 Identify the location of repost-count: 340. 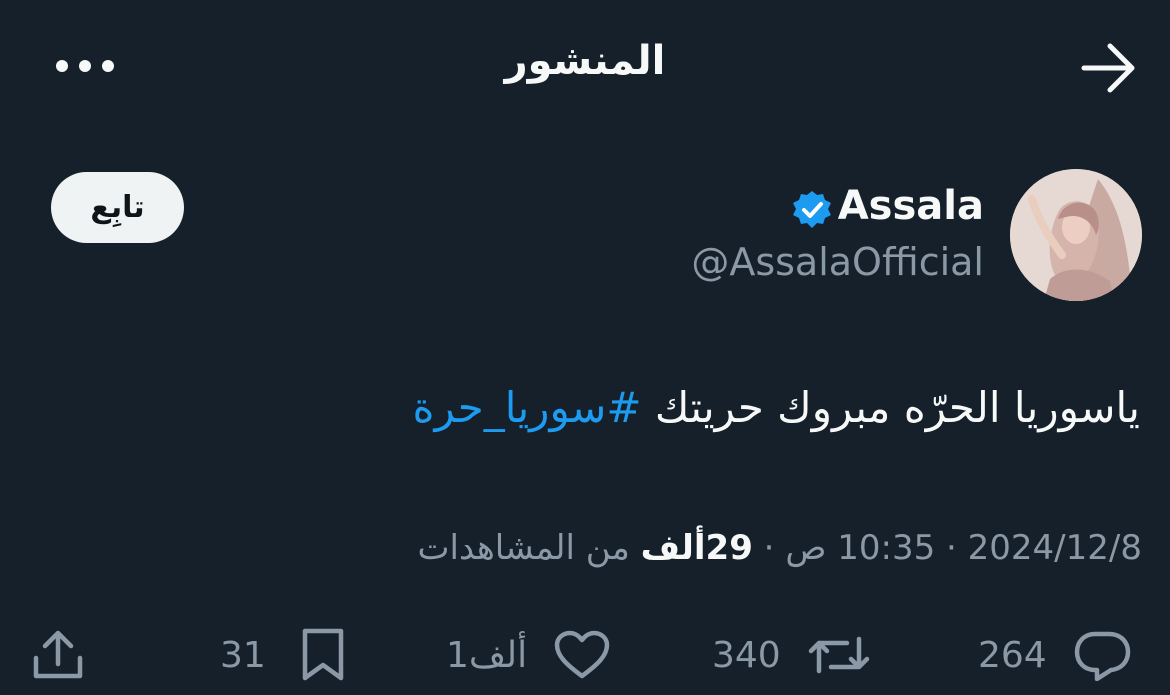
(746, 655).